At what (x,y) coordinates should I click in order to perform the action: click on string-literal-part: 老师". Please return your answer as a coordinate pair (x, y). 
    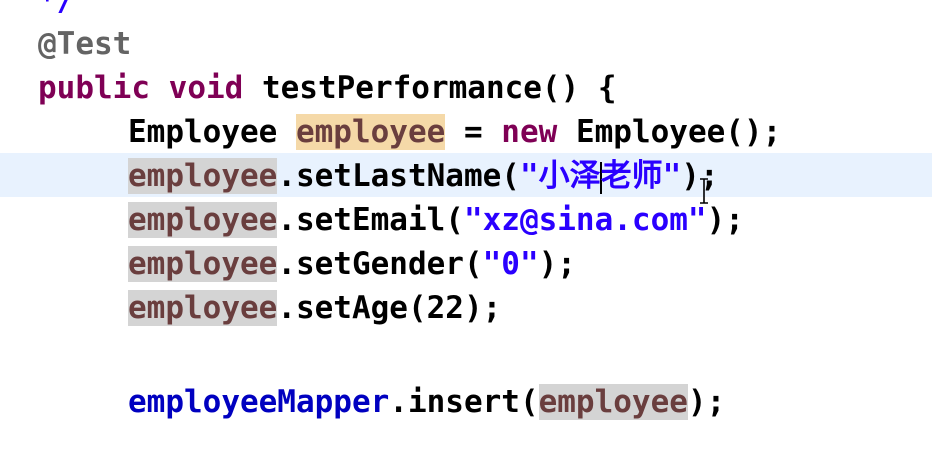
    Looking at the image, I should click on (641, 176).